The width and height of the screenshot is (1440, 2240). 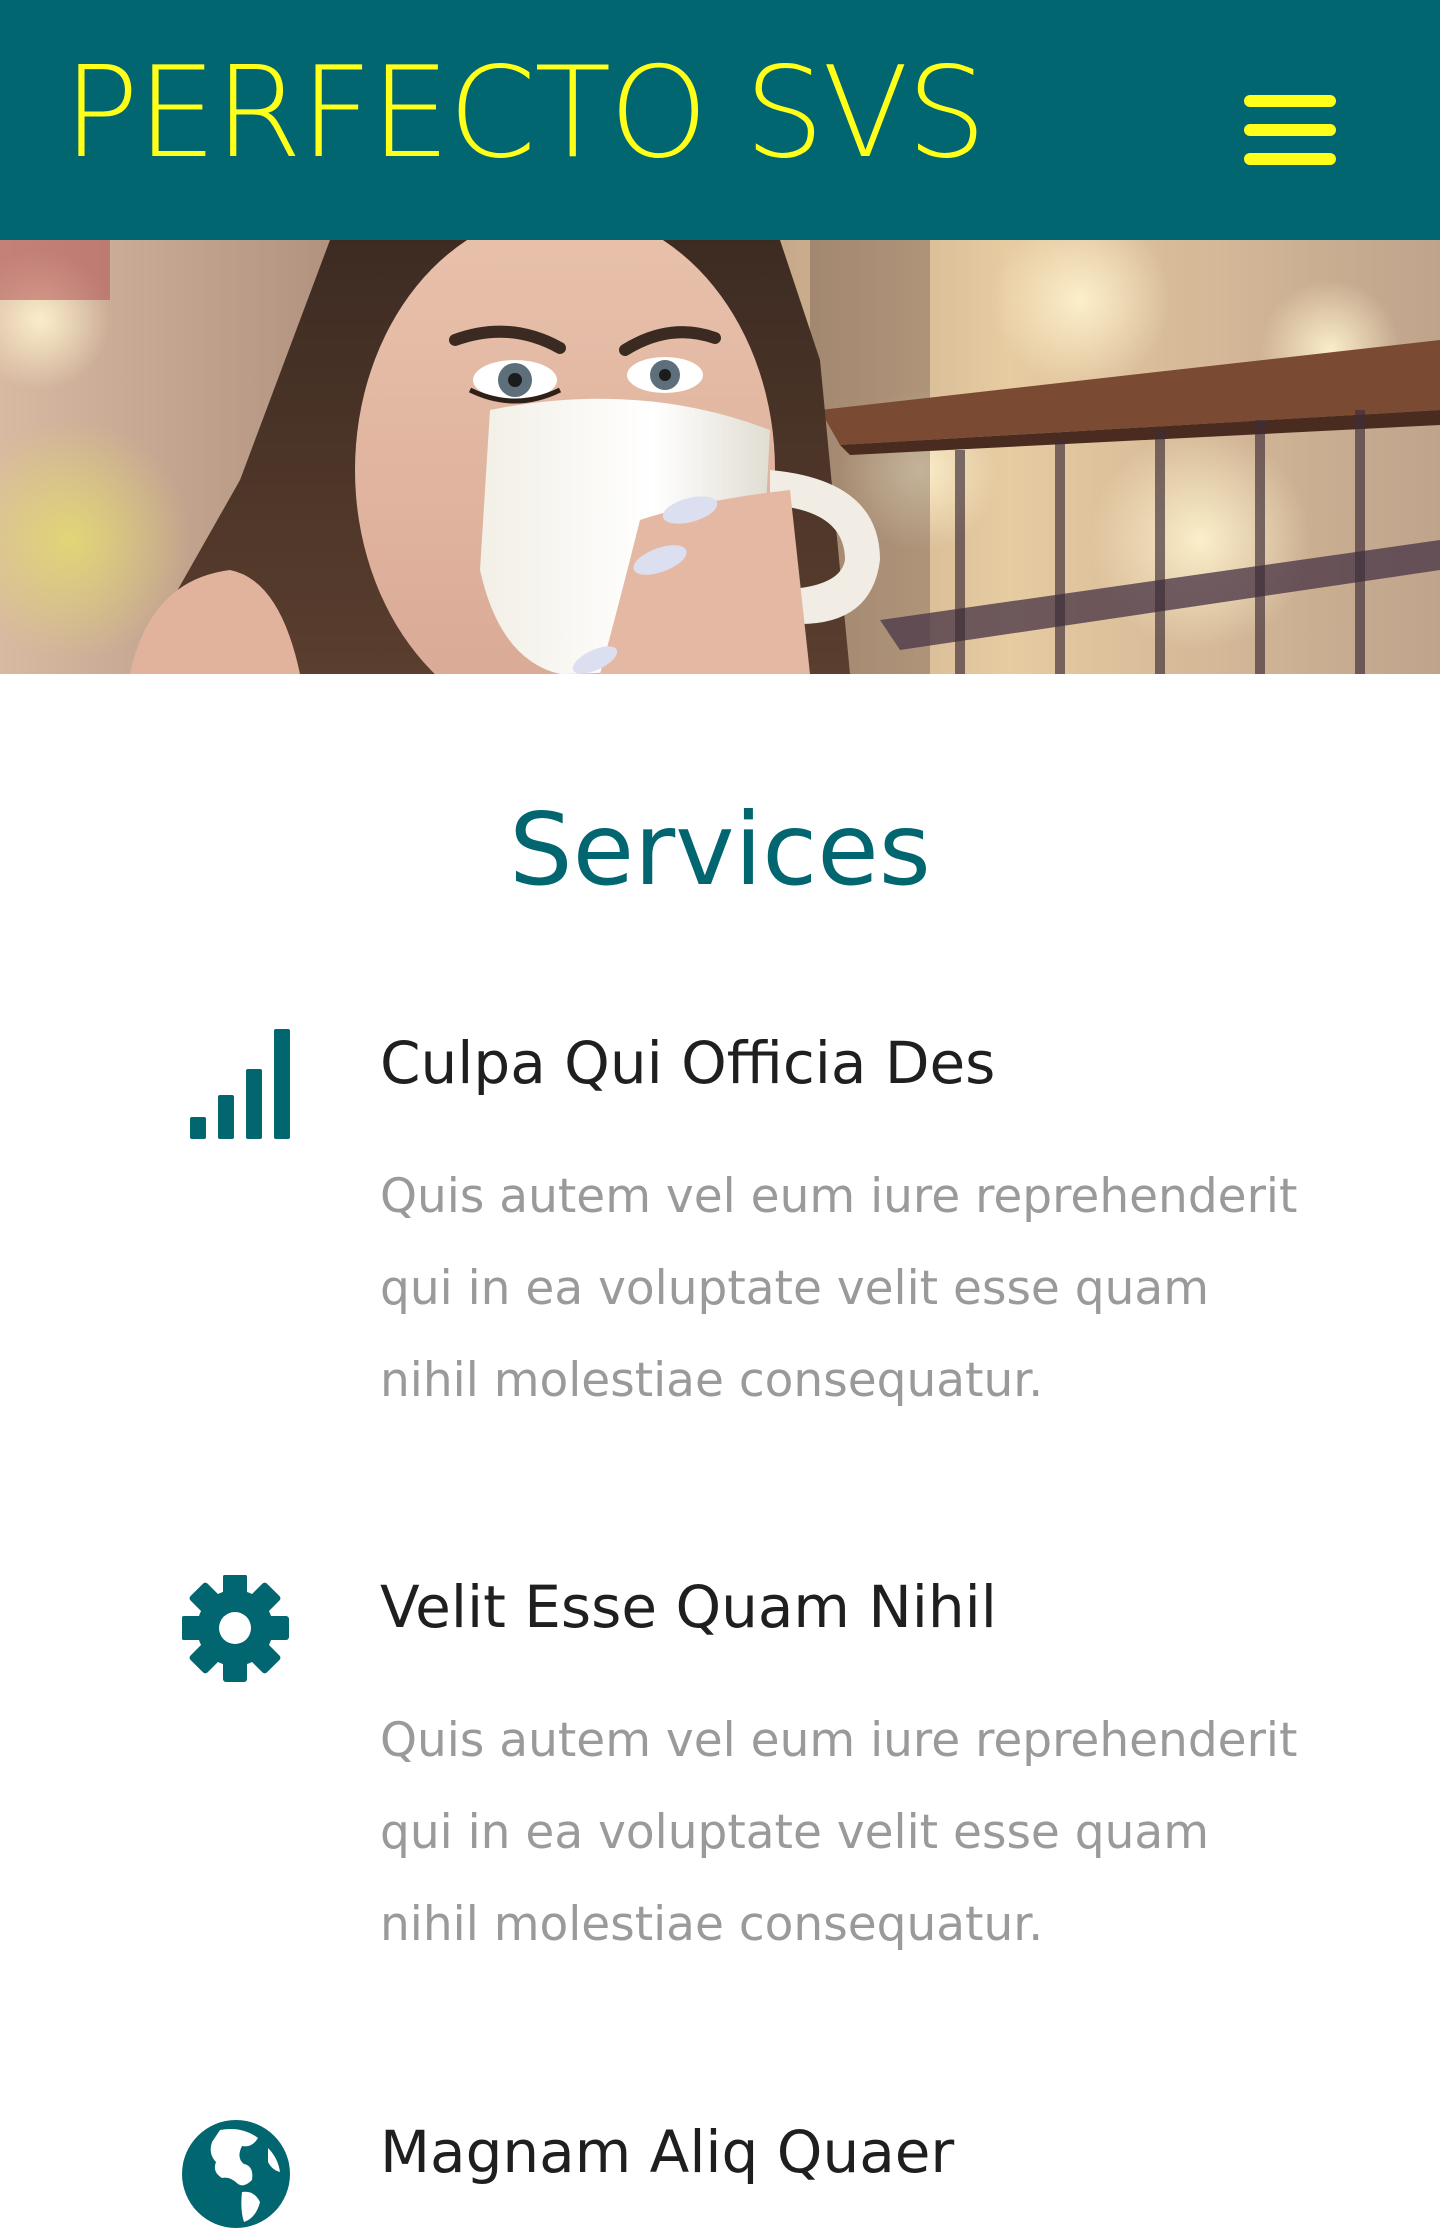 I want to click on site-header: PERFECTO SVS, so click(x=720, y=120).